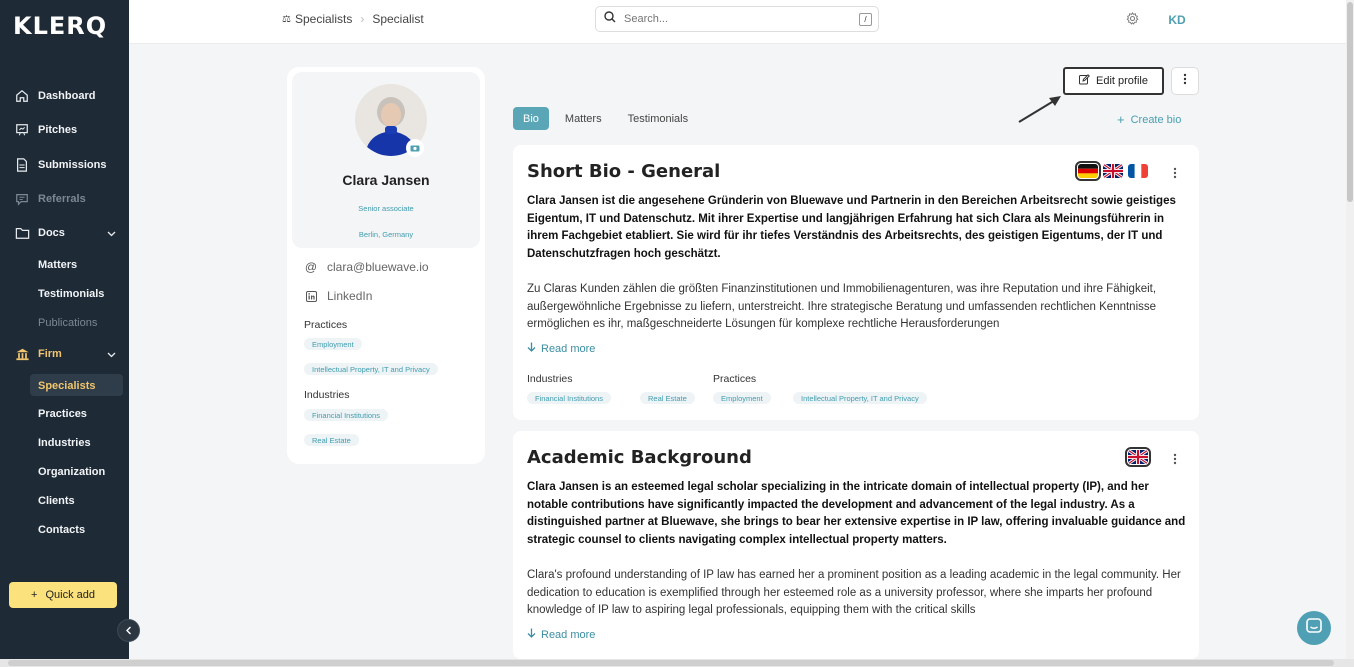 The image size is (1354, 667). I want to click on chevron-left-icon, so click(128, 631).